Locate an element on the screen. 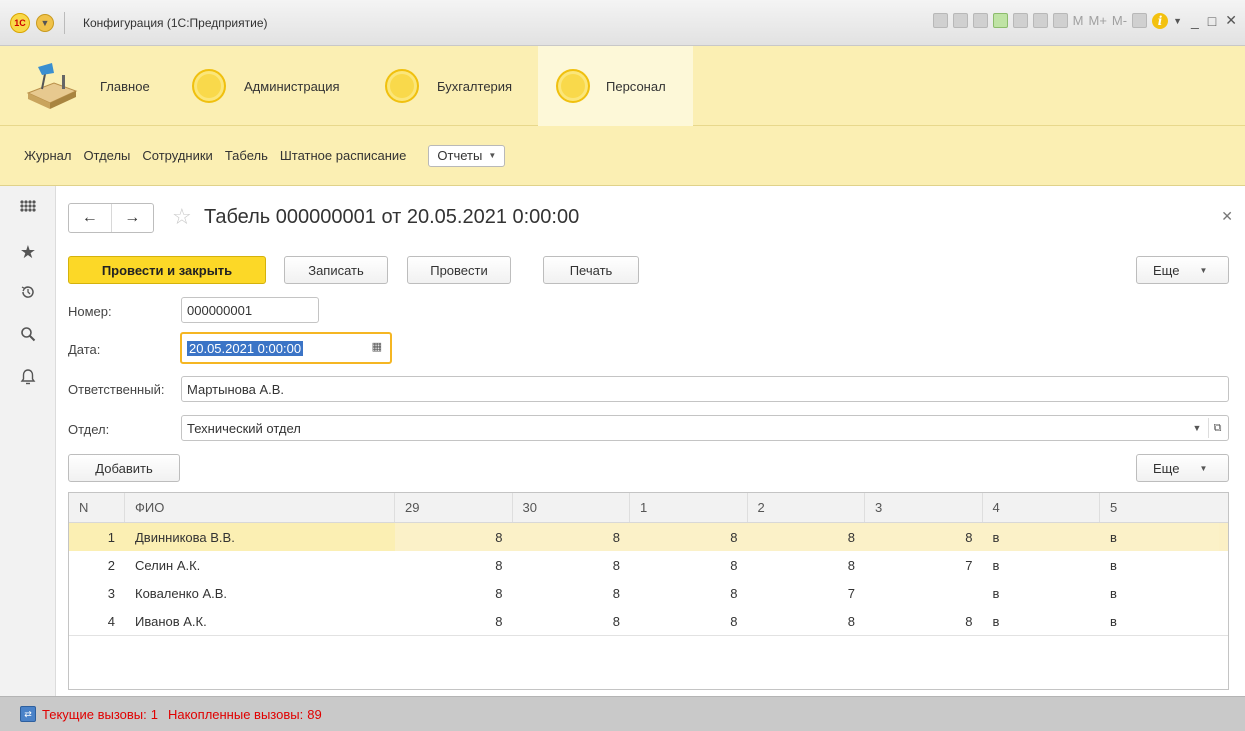 This screenshot has width=1245, height=731. back-arrow-icon: ← is located at coordinates (90, 218).